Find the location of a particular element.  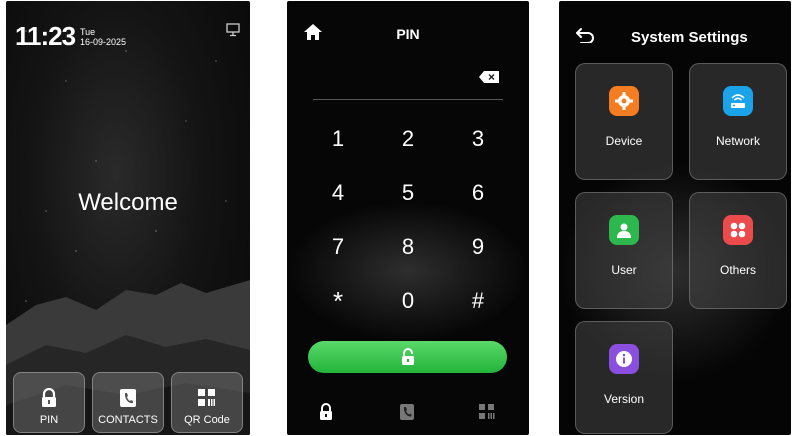

page-title: System Settings is located at coordinates (689, 37).